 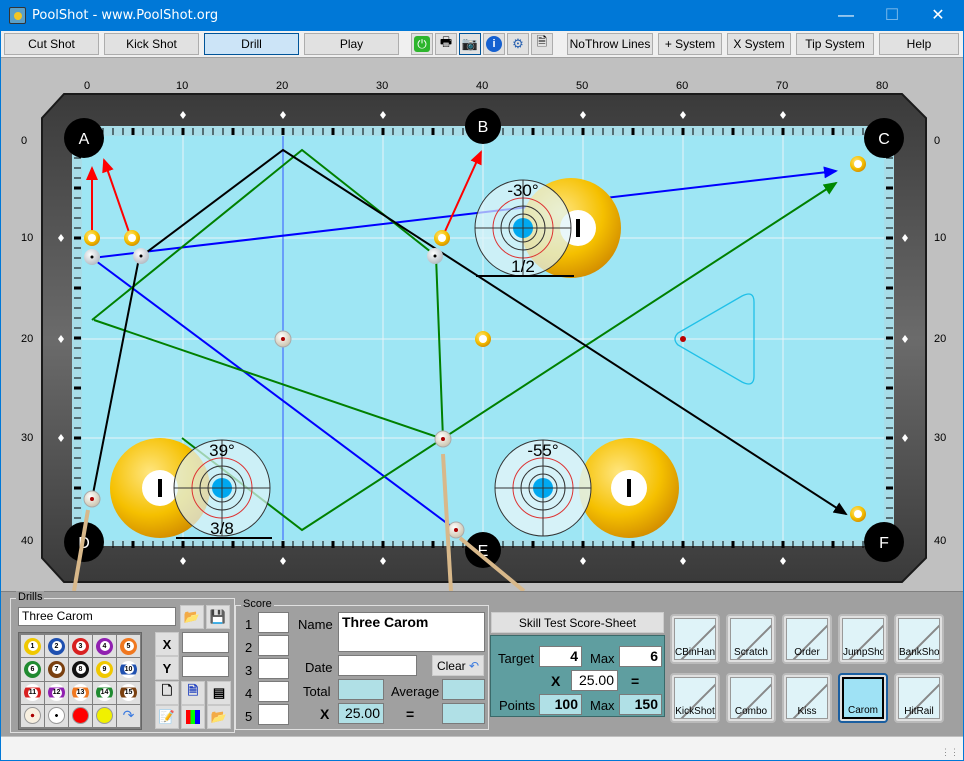 What do you see at coordinates (919, 44) in the screenshot?
I see `help-button: Help` at bounding box center [919, 44].